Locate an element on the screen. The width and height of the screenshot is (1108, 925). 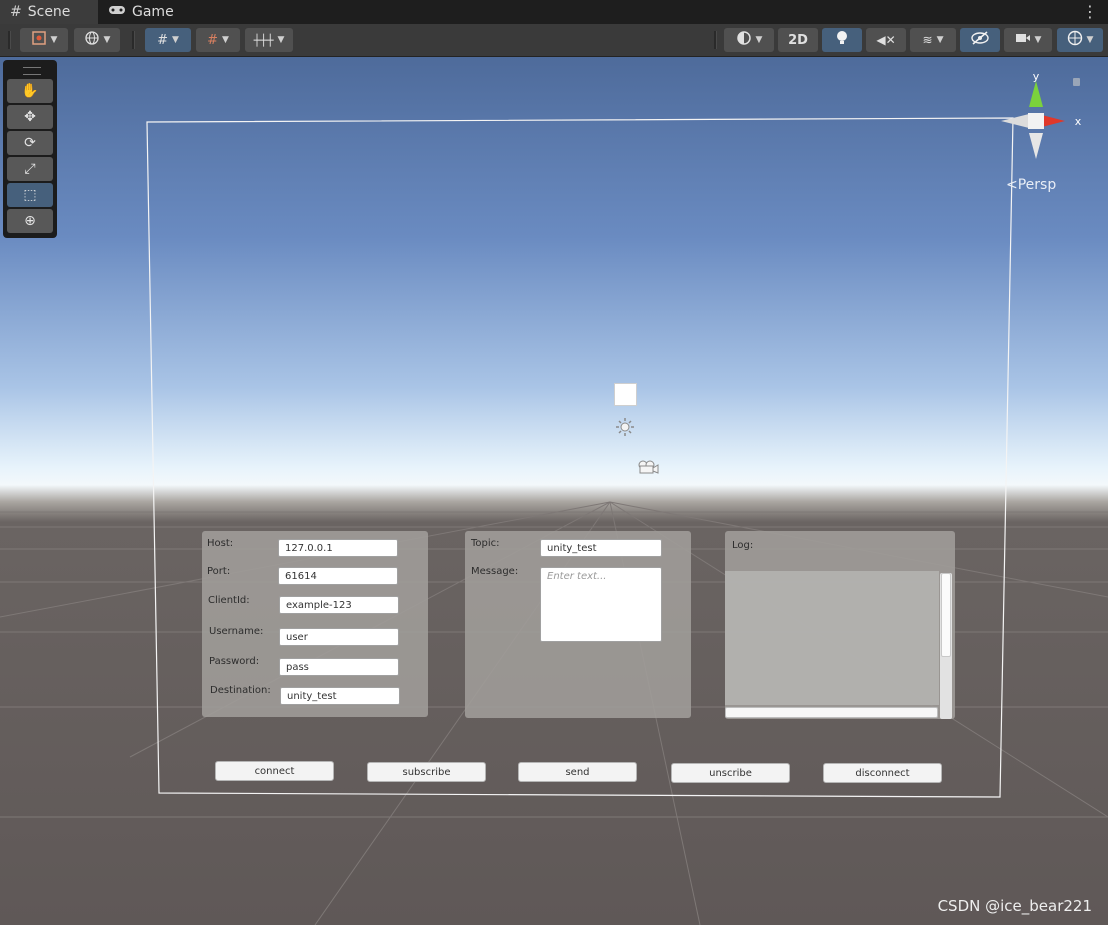
host-input: 127.0.0.1 is located at coordinates (338, 548).